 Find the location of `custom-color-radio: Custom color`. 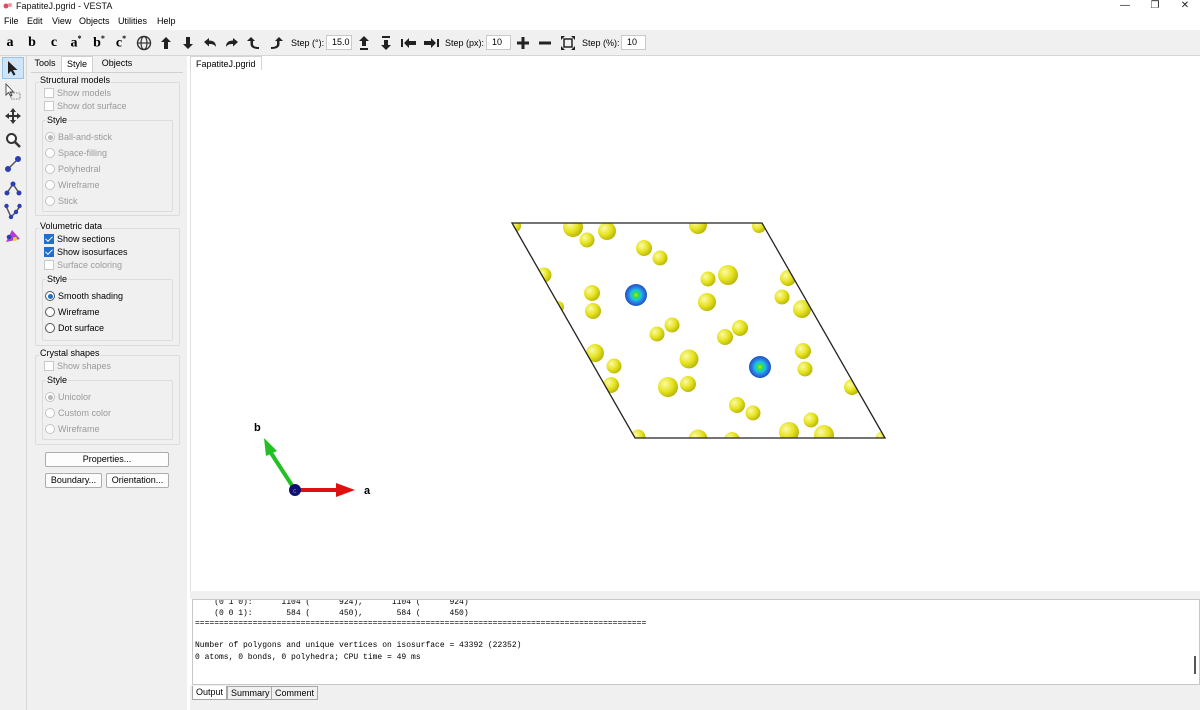

custom-color-radio: Custom color is located at coordinates (78, 413).